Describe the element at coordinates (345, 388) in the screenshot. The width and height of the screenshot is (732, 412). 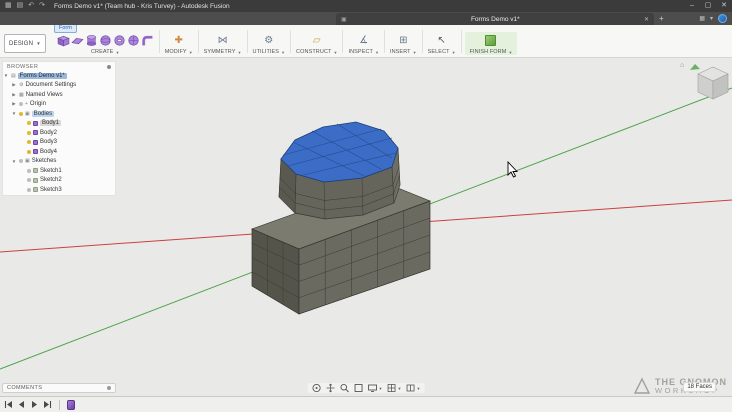
I see `zoom-icon` at that location.